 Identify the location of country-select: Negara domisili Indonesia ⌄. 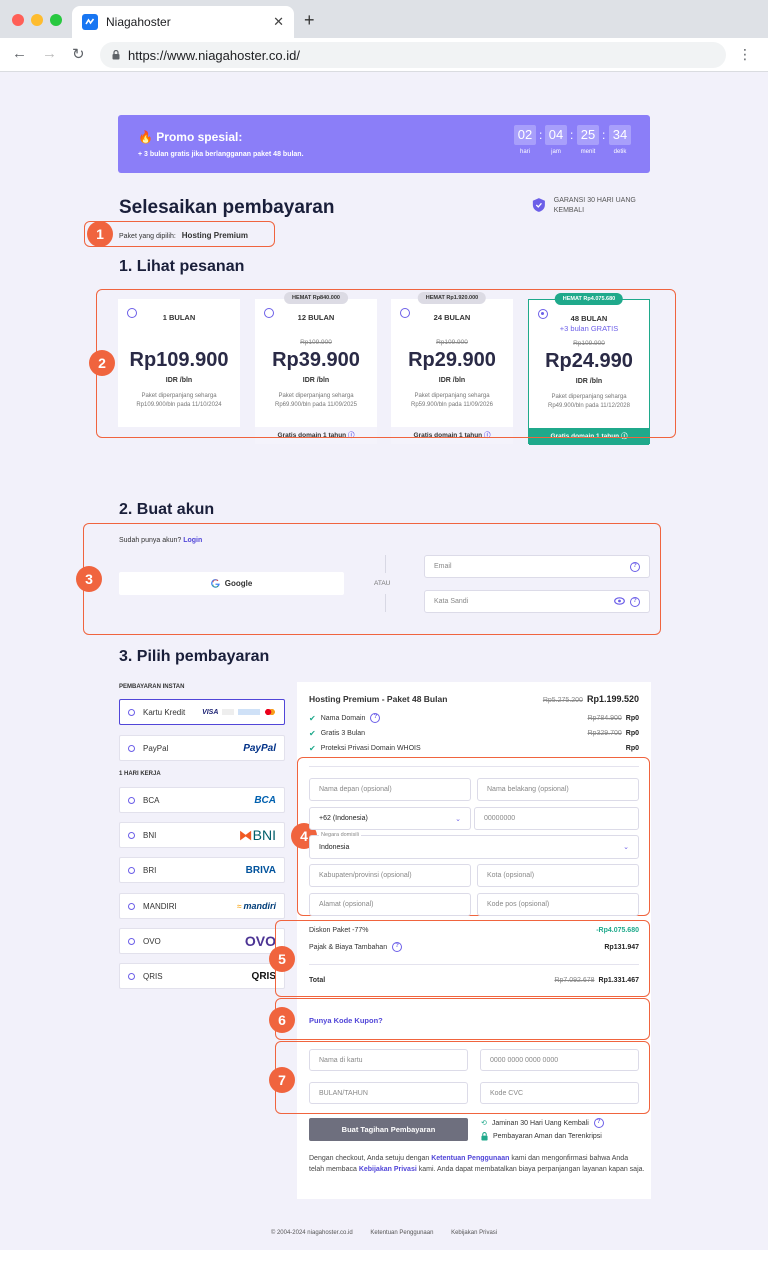
(474, 845).